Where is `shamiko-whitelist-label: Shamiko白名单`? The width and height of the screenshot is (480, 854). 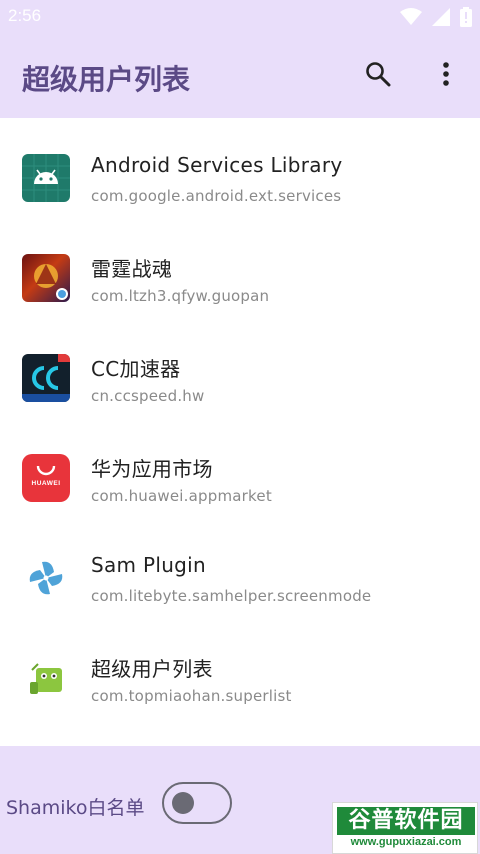
shamiko-whitelist-label: Shamiko白名单 is located at coordinates (75, 808).